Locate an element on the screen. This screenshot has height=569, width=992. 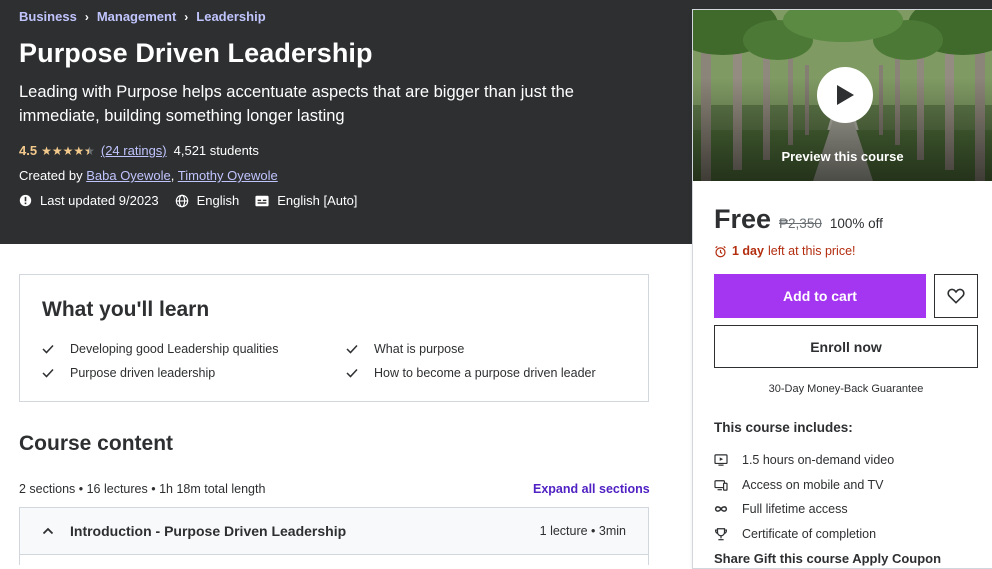
play-button is located at coordinates (845, 95).